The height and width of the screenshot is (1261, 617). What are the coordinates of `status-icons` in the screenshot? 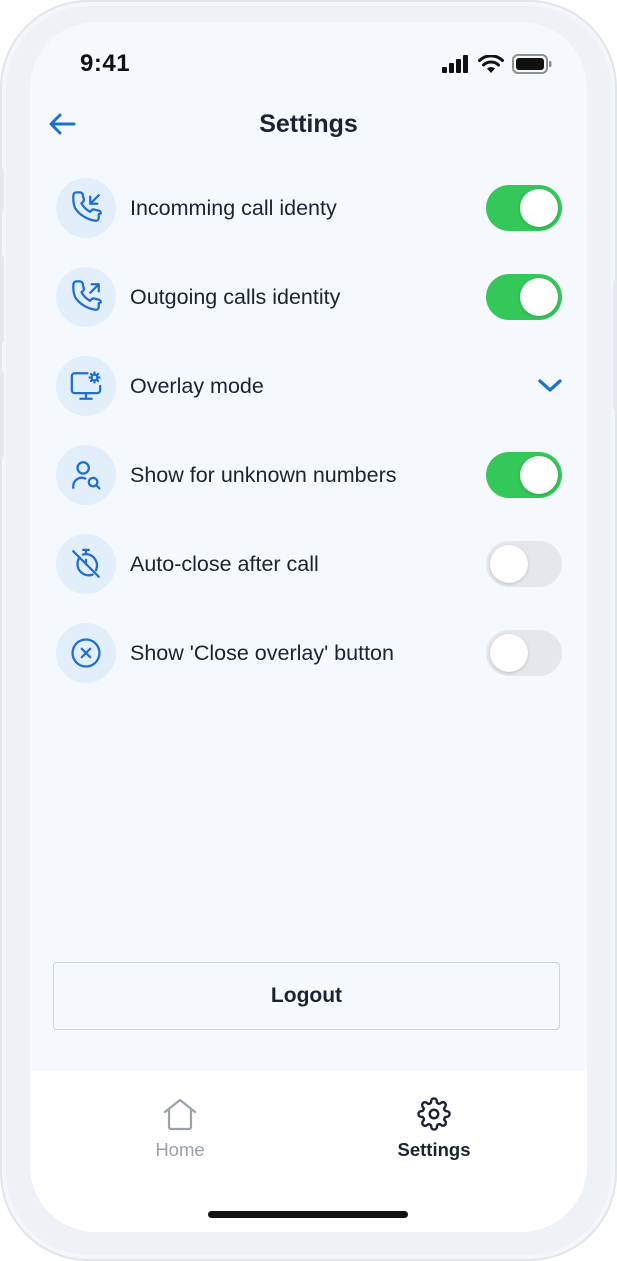 It's located at (497, 64).